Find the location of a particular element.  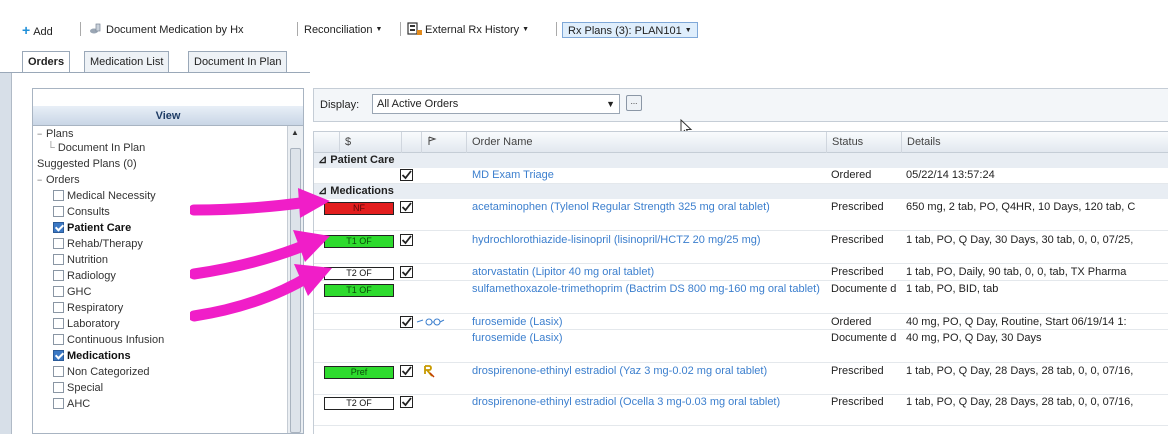

document-medication-button: Document Medication by Hx is located at coordinates (166, 30).